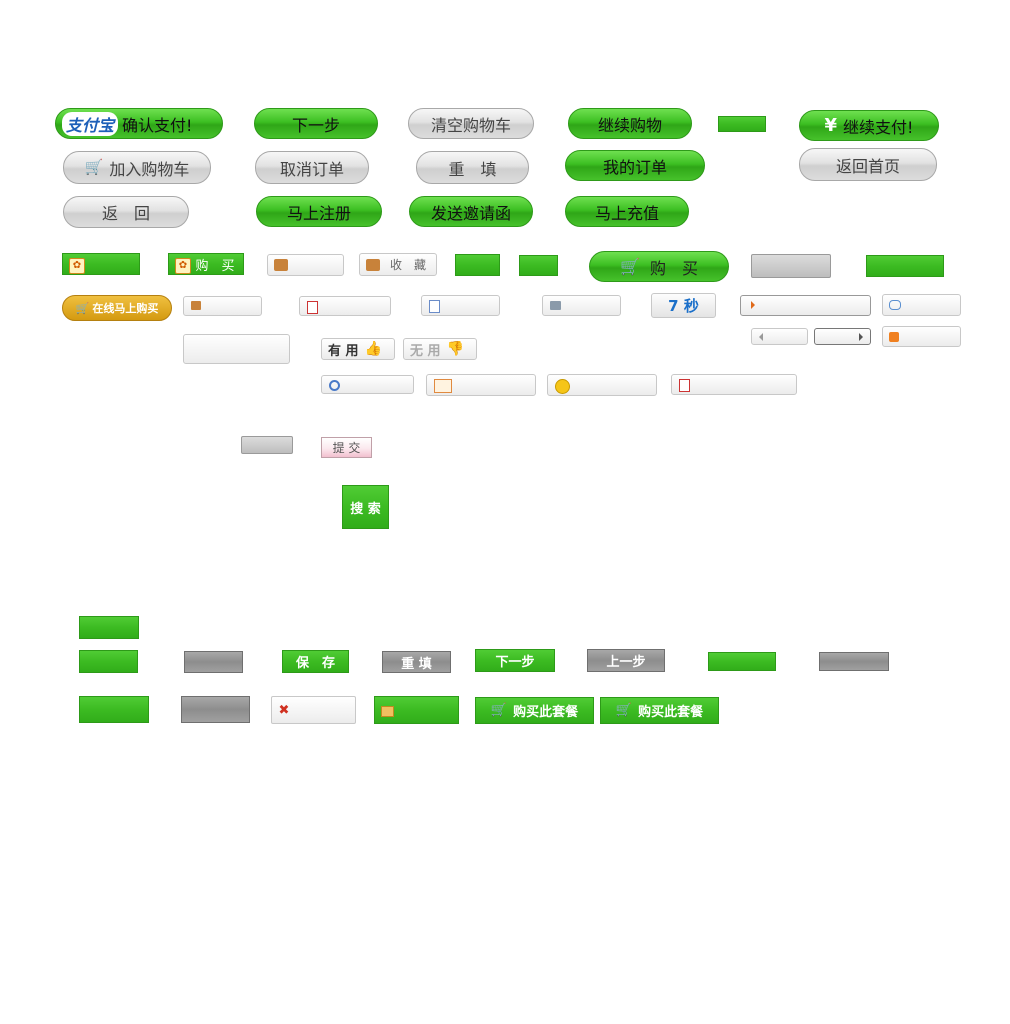  I want to click on send-invite-button: 发送邀请函, so click(471, 211).